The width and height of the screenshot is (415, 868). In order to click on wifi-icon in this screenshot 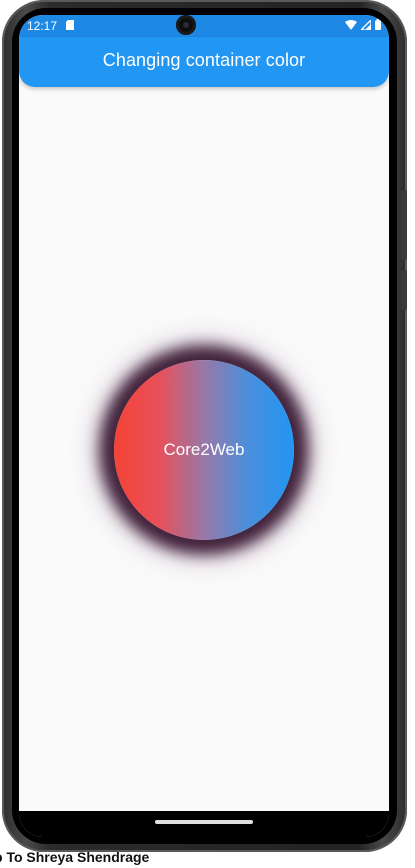, I will do `click(351, 24)`.